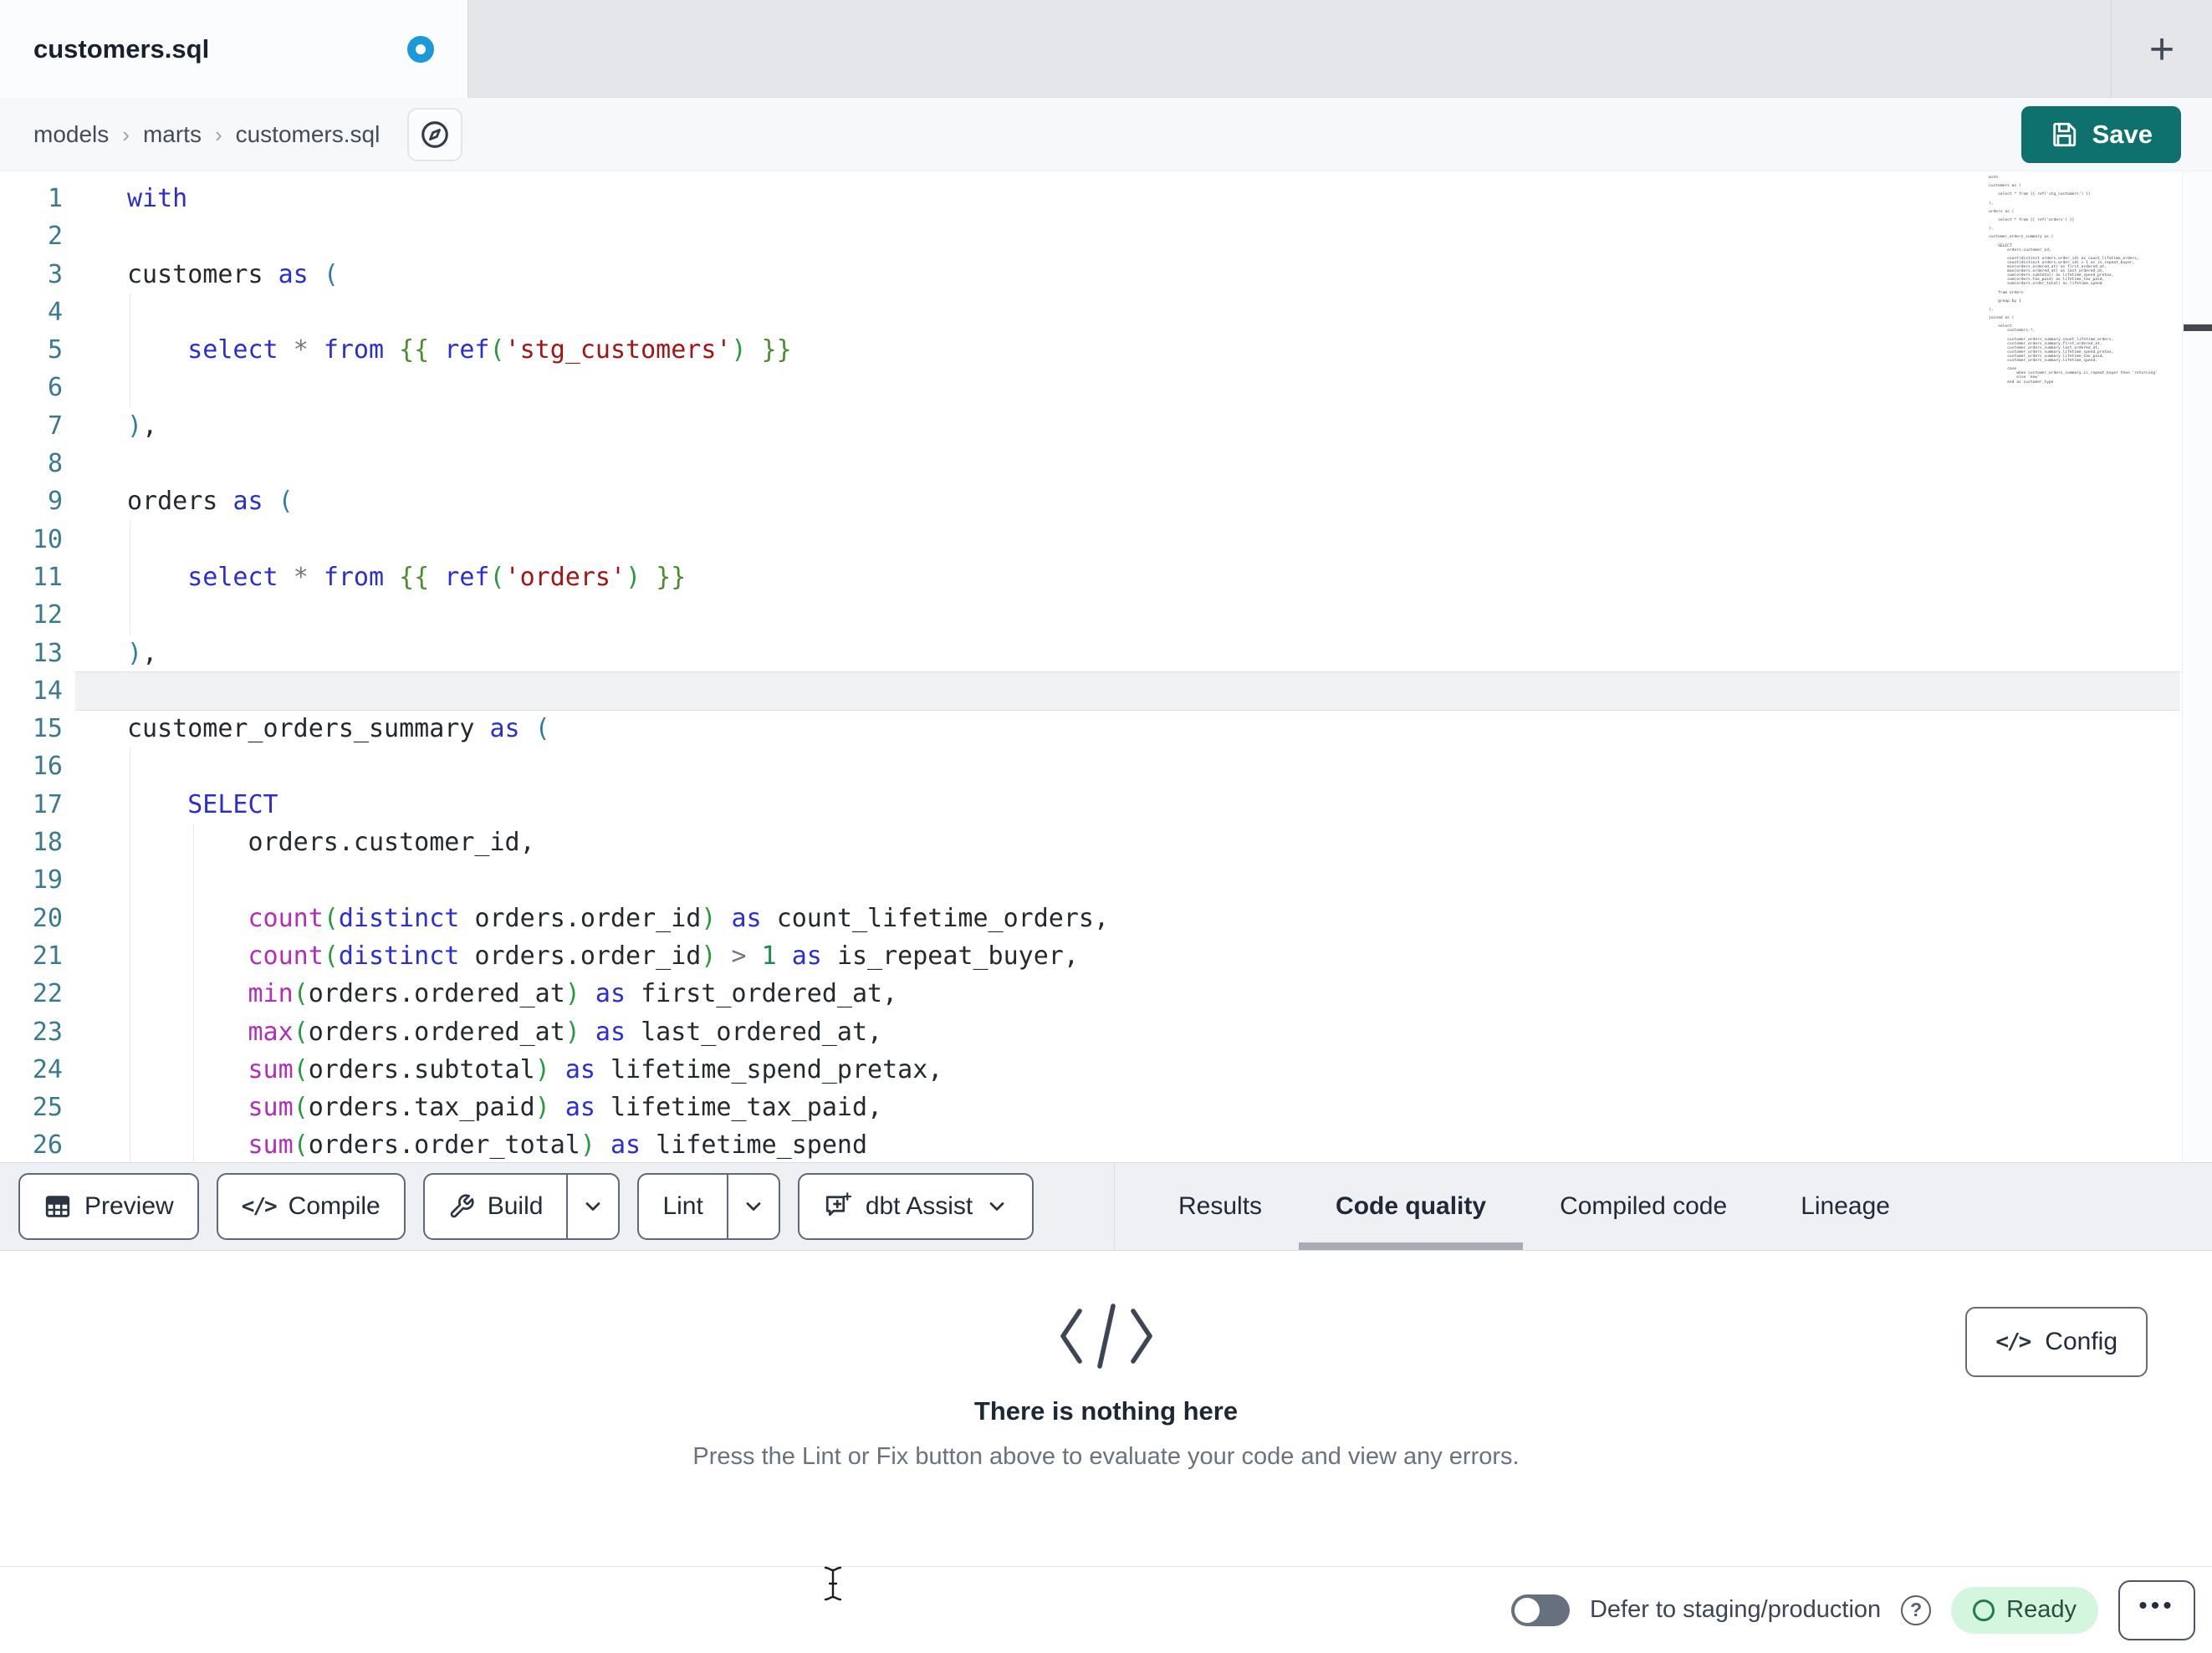 Image resolution: width=2212 pixels, height=1653 pixels. Describe the element at coordinates (2198, 327) in the screenshot. I see `editor-scrollbar-thumb` at that location.